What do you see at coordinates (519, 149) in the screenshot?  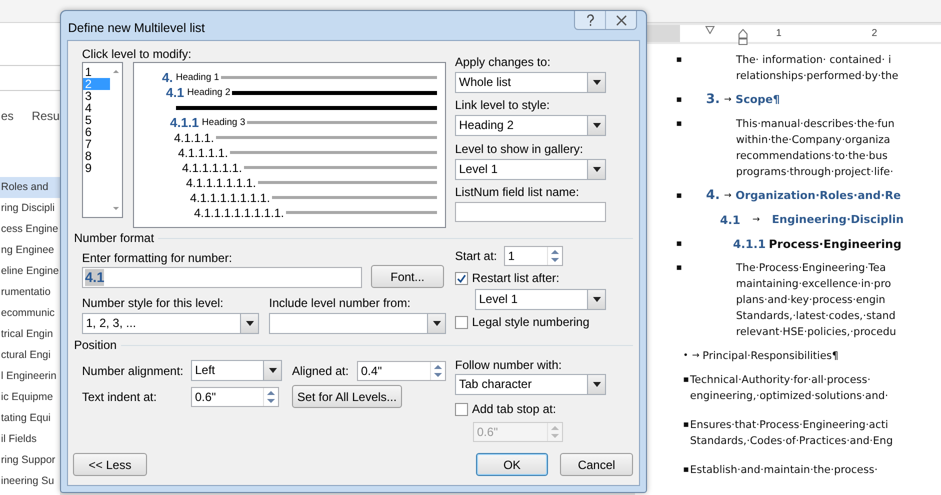 I see `field-label: Level to show in gallery:` at bounding box center [519, 149].